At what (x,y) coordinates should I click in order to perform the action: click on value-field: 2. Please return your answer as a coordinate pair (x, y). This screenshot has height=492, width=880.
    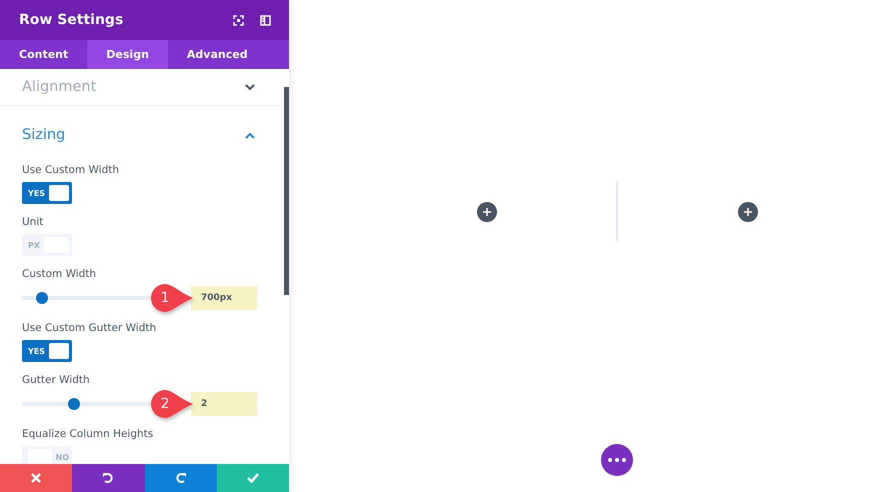
    Looking at the image, I should click on (224, 404).